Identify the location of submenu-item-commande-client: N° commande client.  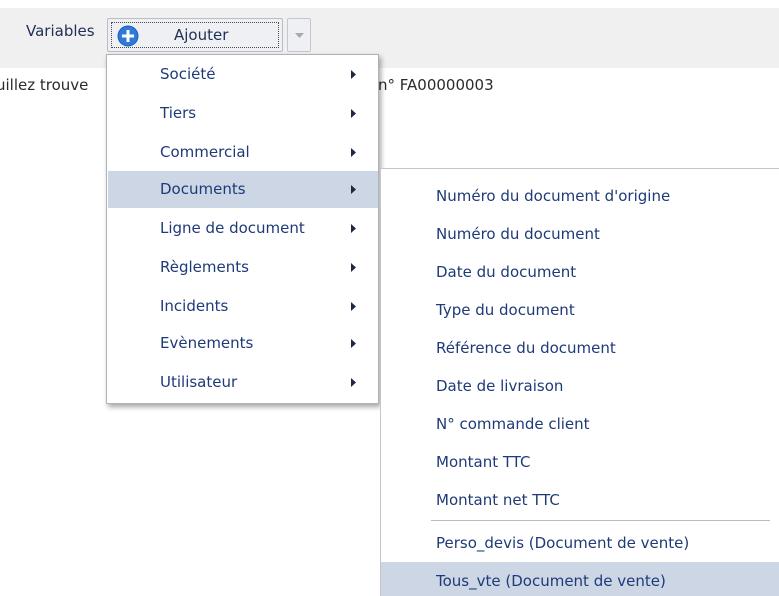
(580, 424).